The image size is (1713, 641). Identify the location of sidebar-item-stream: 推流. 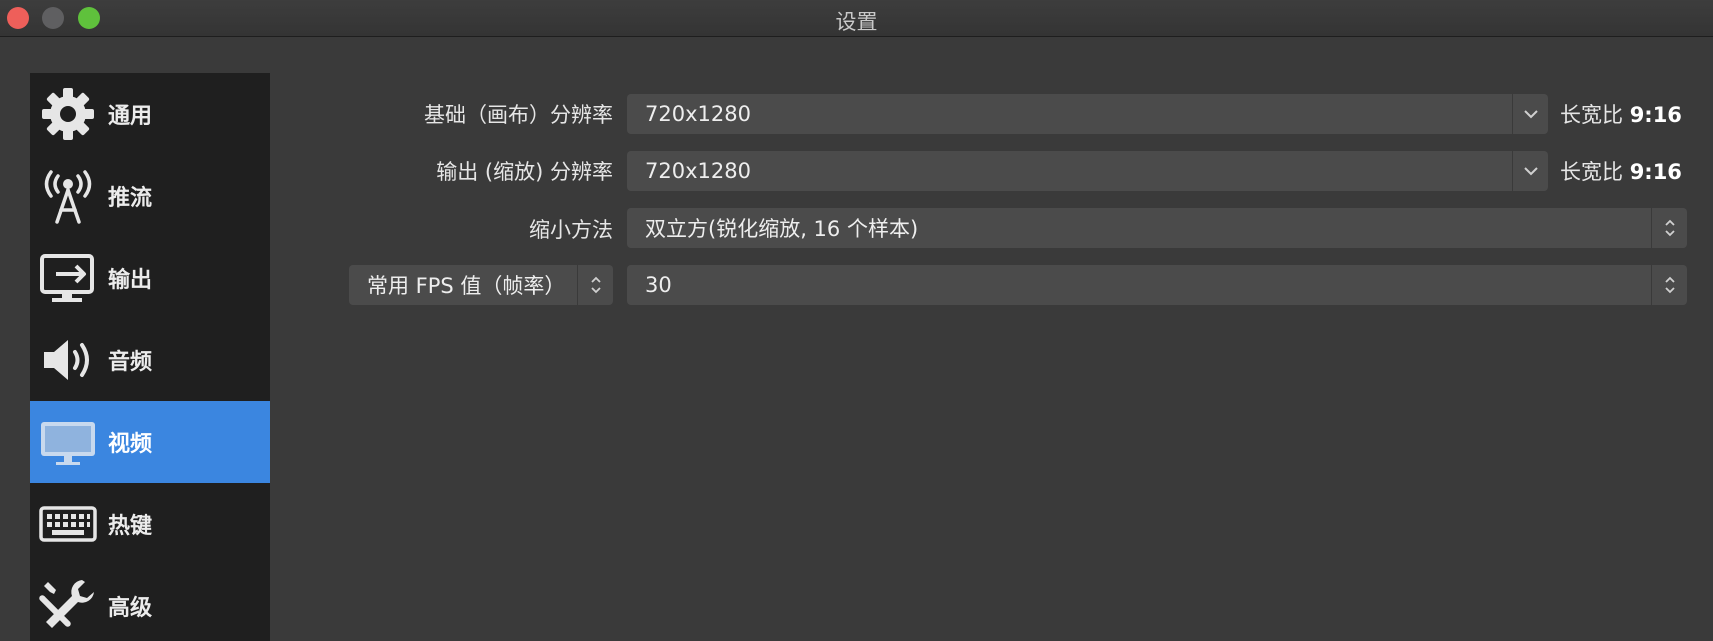
(150, 196).